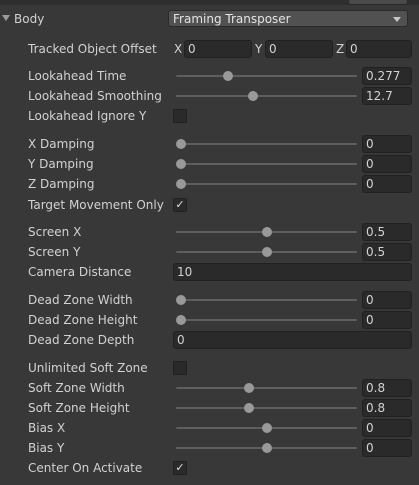 The image size is (419, 485). I want to click on z-damping-row: Z Damping 0, so click(209, 184).